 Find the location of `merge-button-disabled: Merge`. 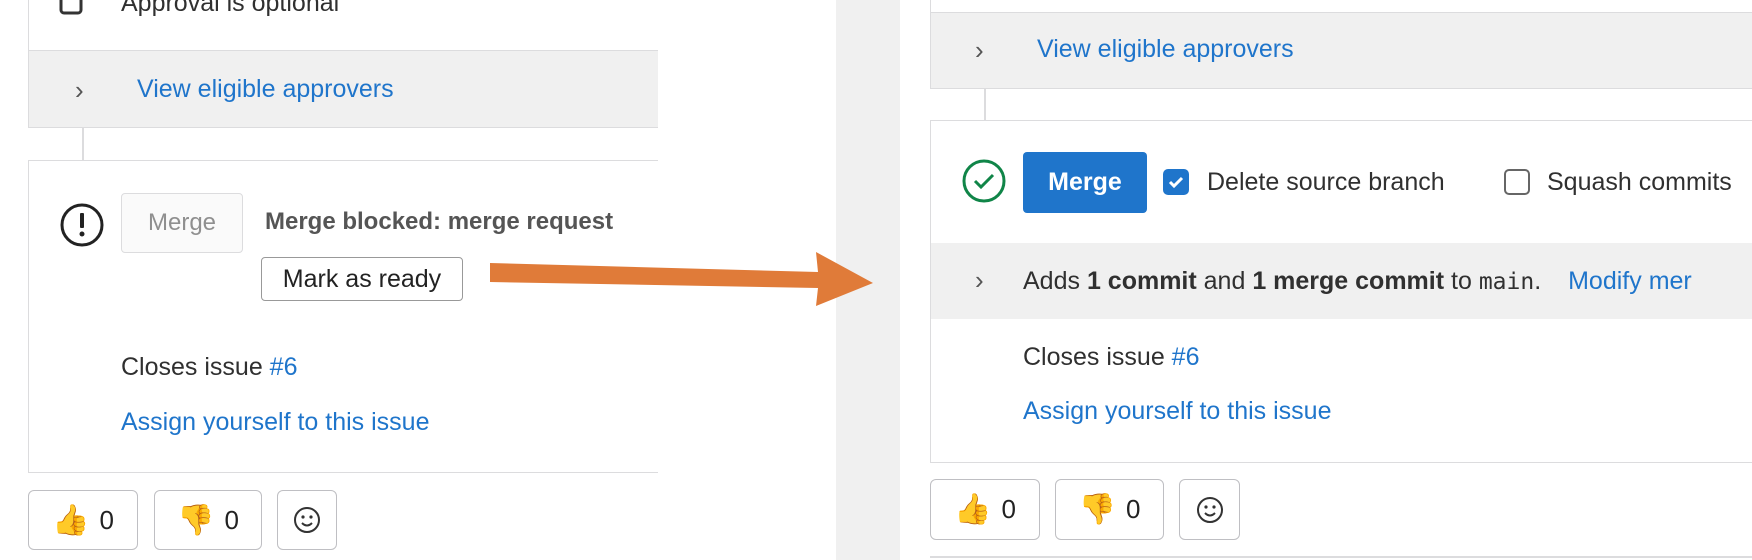

merge-button-disabled: Merge is located at coordinates (182, 223).